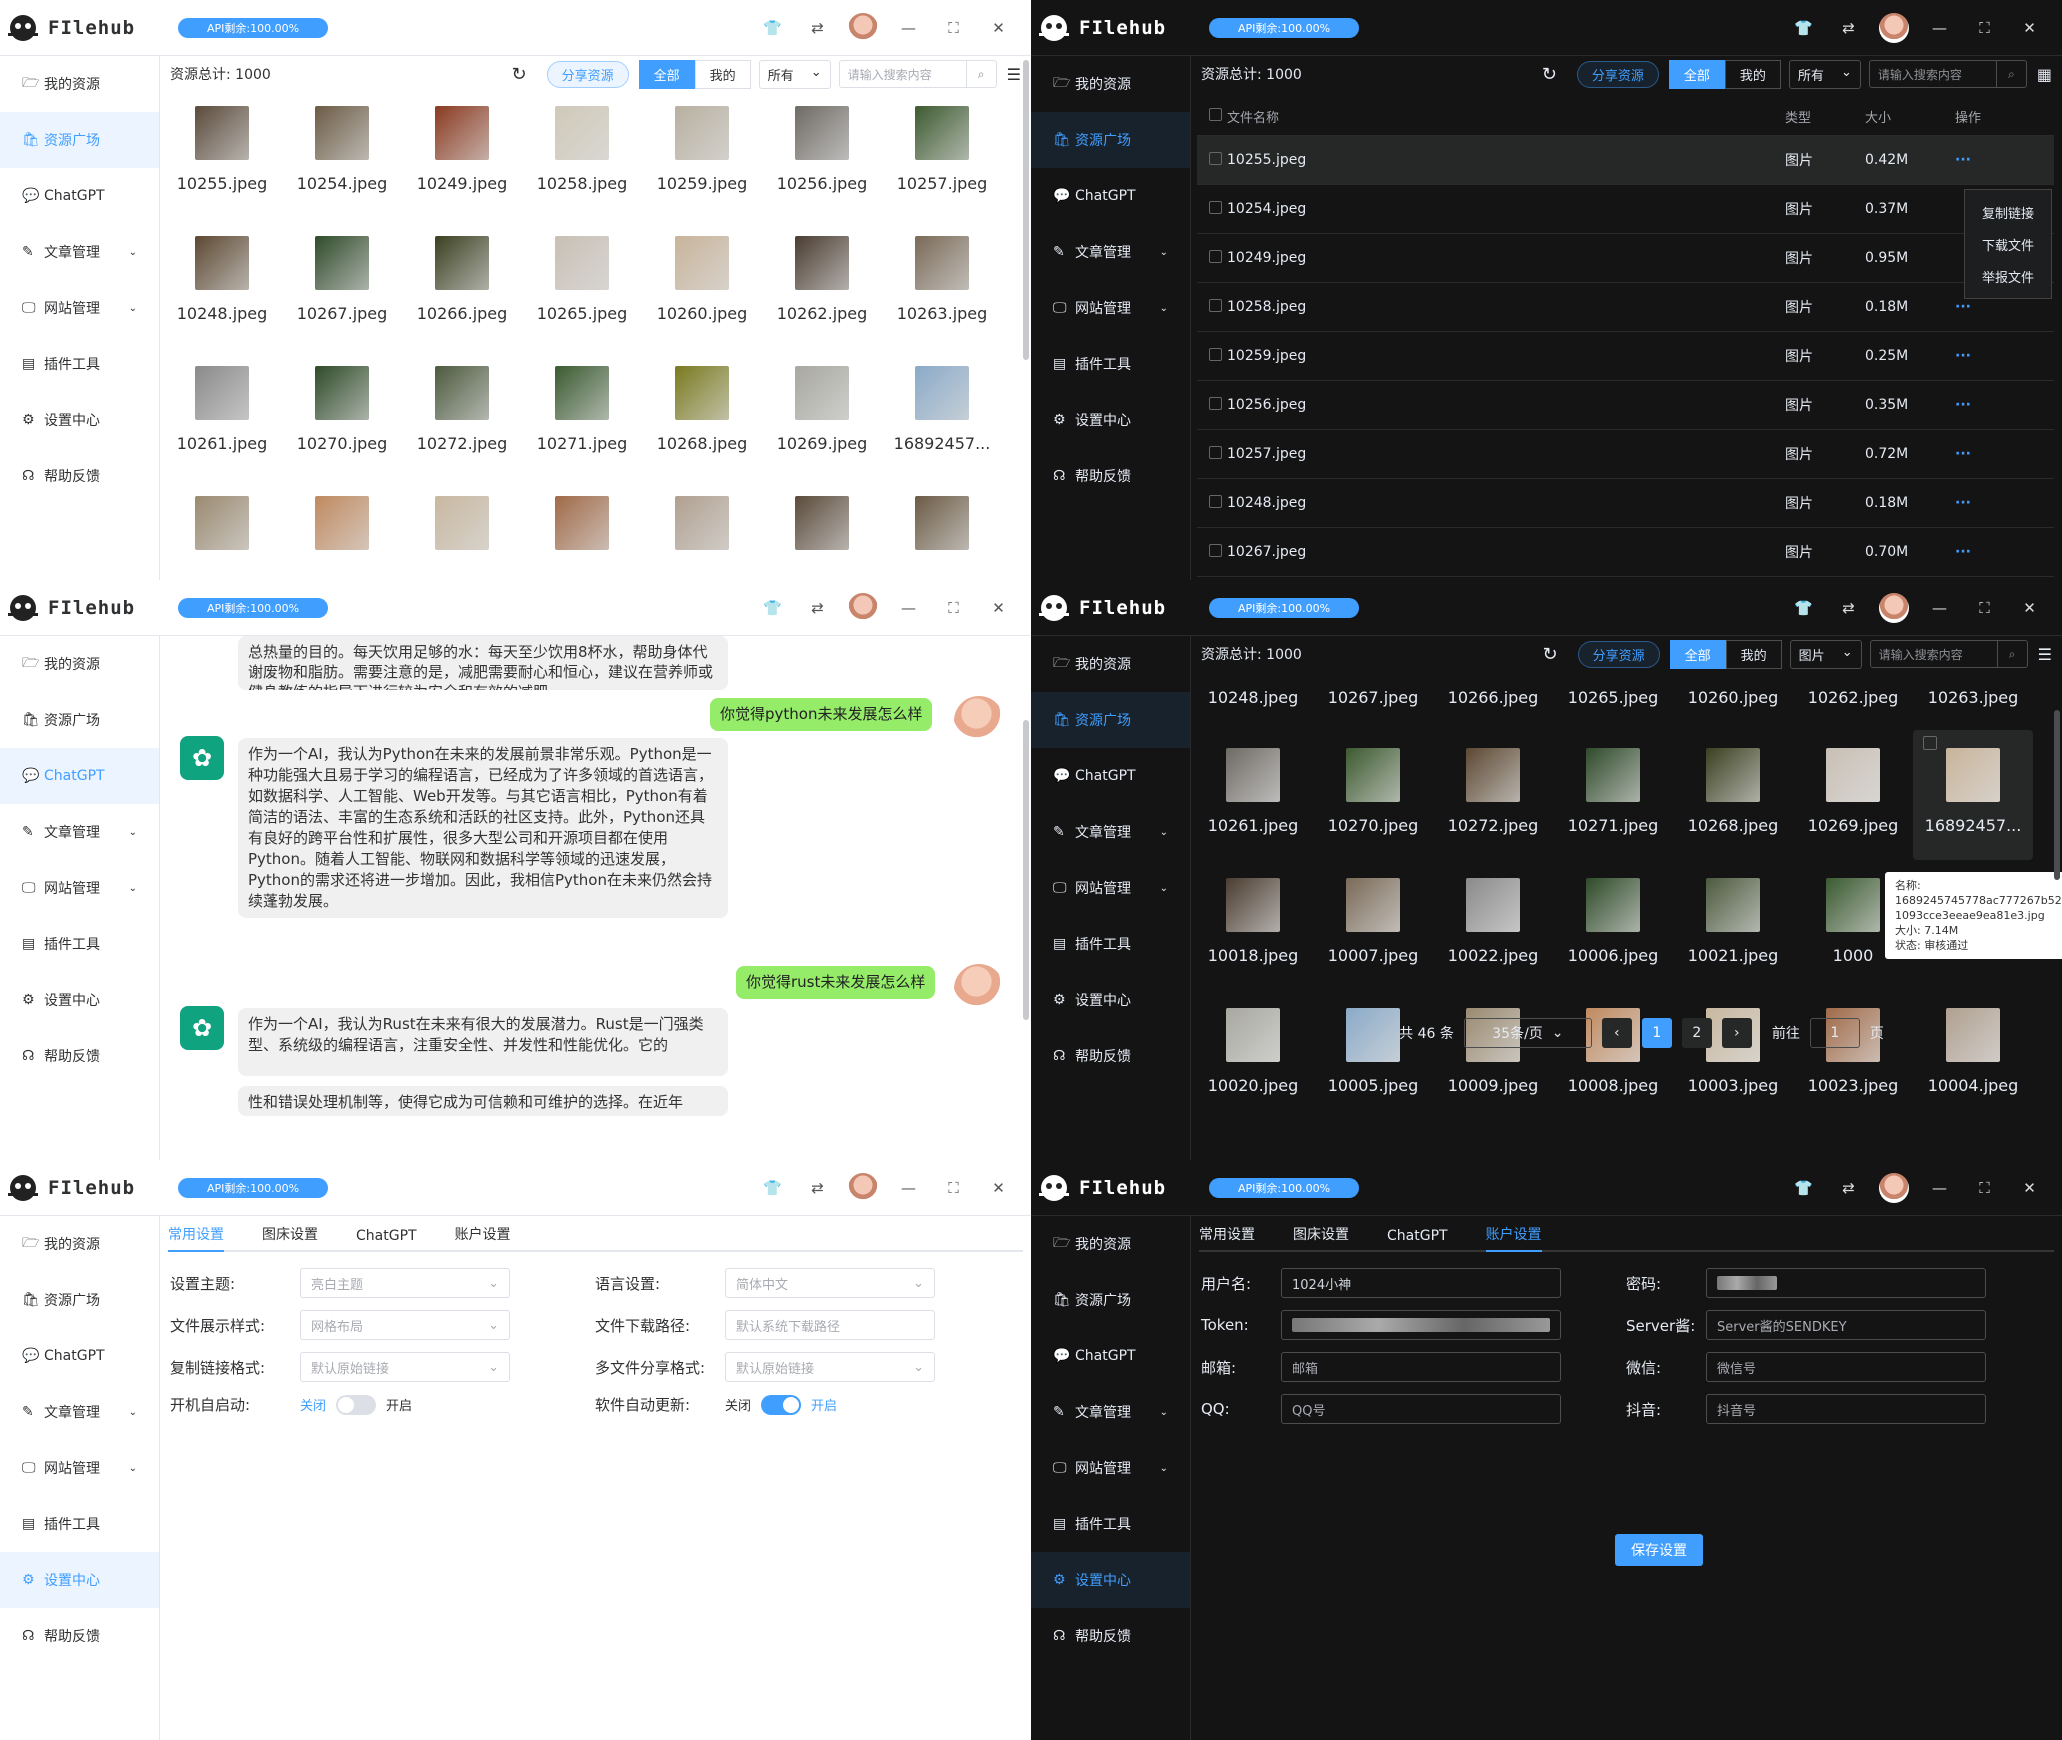 The image size is (2062, 1740). Describe the element at coordinates (1733, 700) in the screenshot. I see `file-card: 10260.jpeg` at that location.